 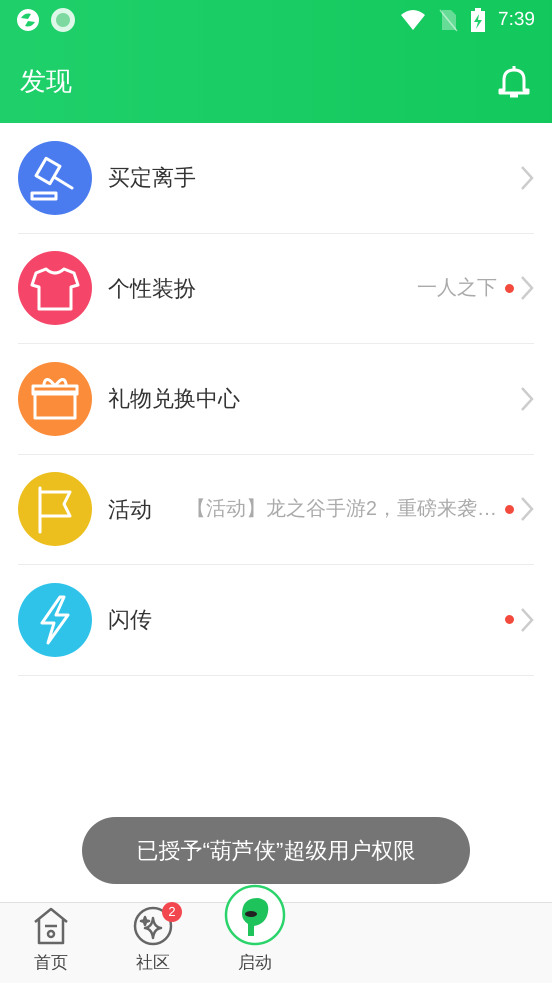 I want to click on status-time: 7:39, so click(x=516, y=20).